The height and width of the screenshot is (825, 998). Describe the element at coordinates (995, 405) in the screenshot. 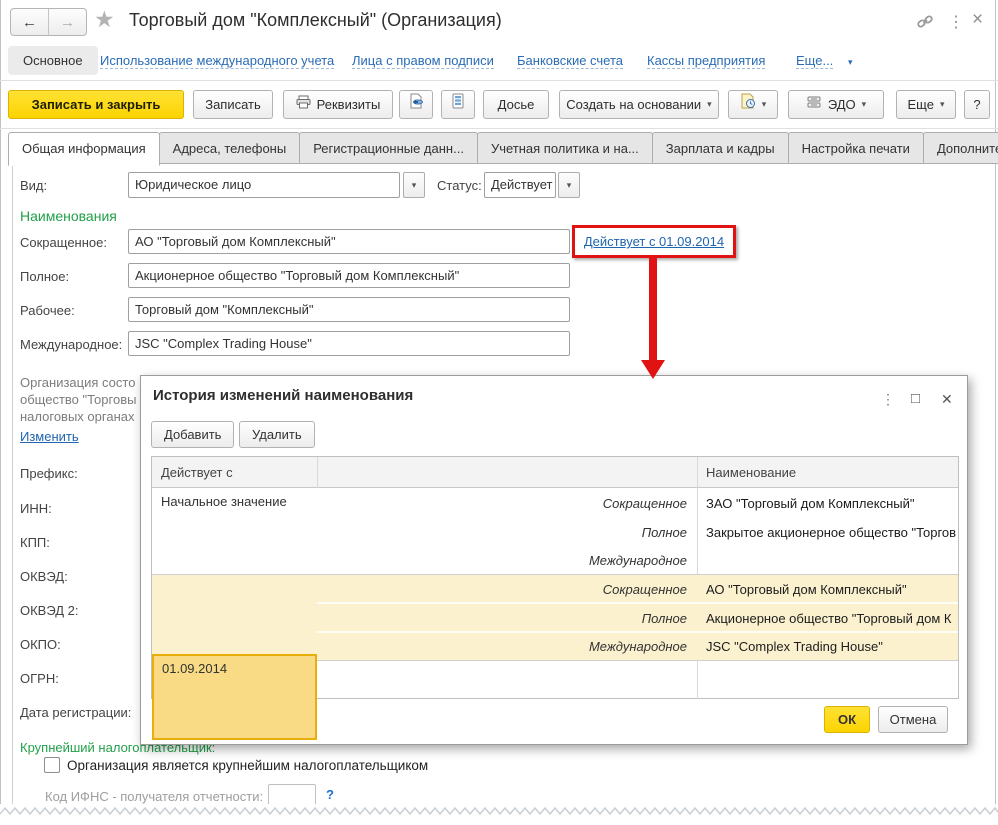

I see `window-right-border` at that location.